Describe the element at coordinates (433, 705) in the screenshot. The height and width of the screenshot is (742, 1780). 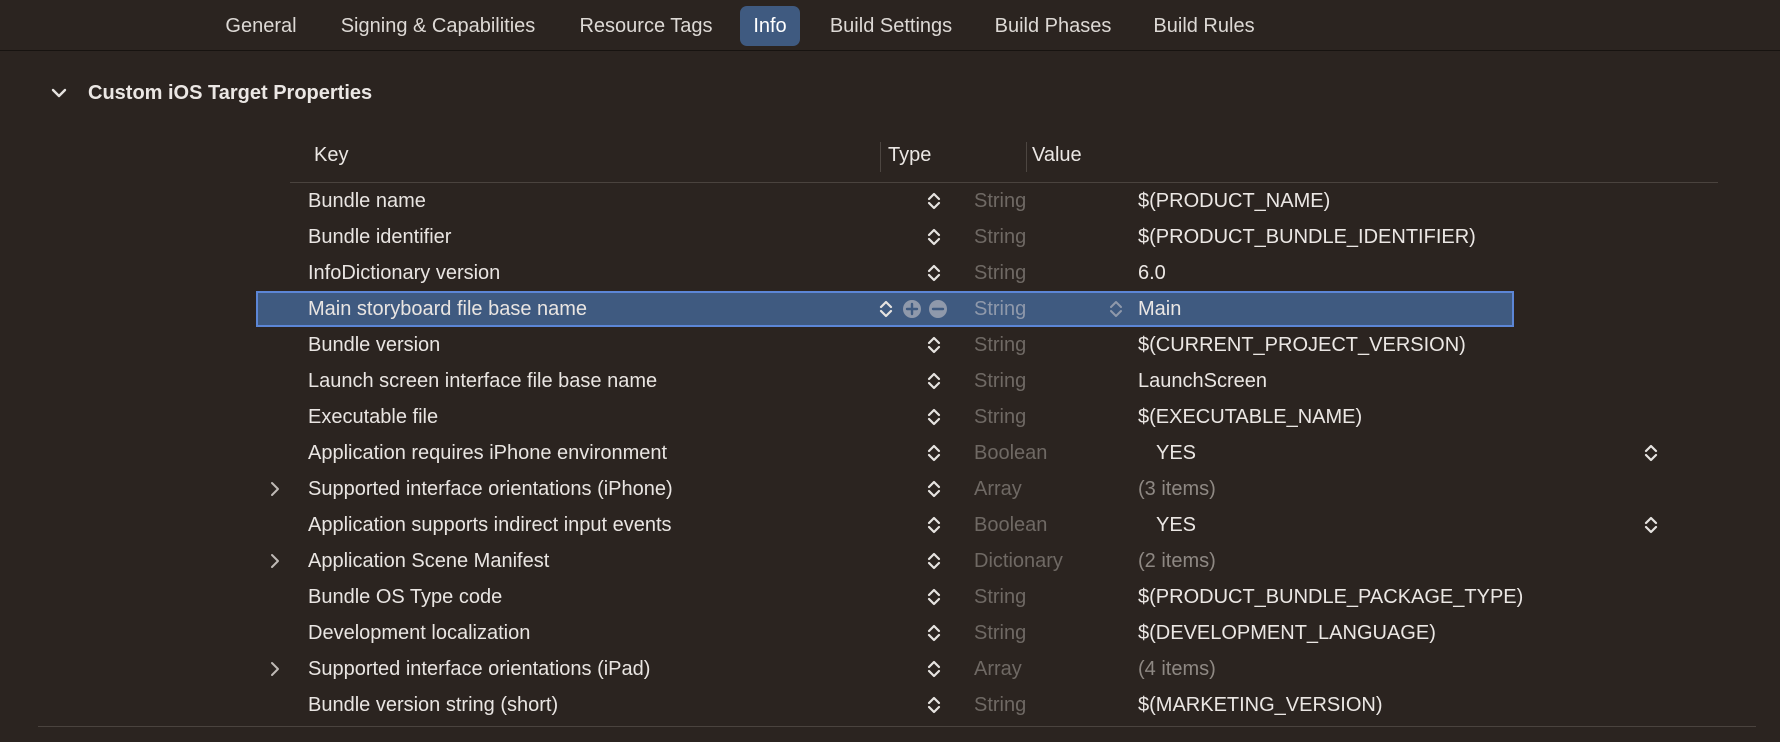
I see `row-key: Bundle version string (short)` at that location.